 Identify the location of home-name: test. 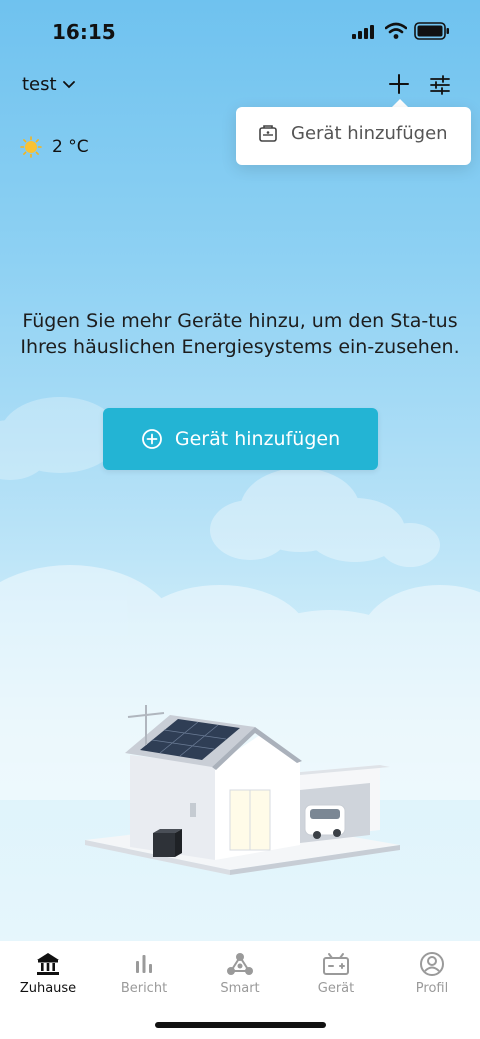
(39, 84).